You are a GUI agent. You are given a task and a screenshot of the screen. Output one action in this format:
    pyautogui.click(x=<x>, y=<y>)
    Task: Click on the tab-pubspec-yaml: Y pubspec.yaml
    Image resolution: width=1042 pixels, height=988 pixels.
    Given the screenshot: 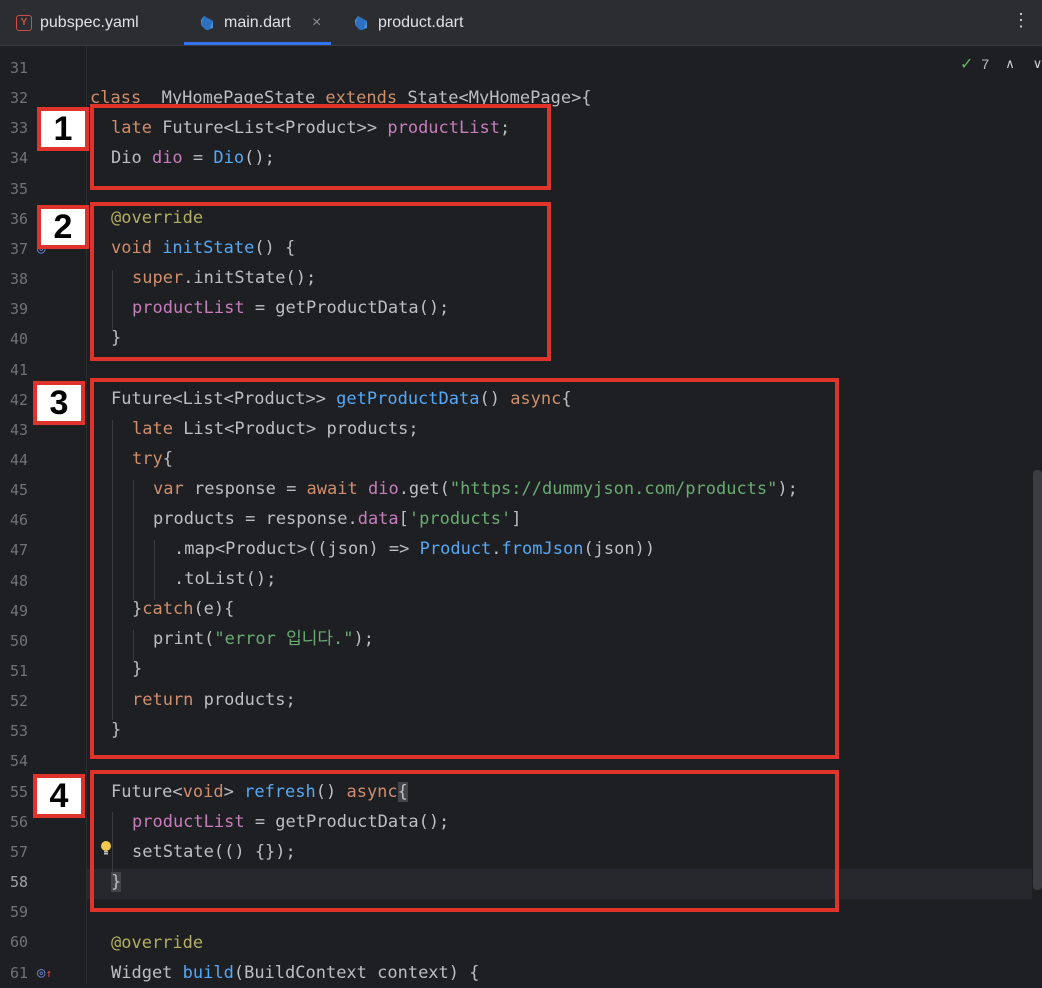 What is the action you would take?
    pyautogui.click(x=77, y=22)
    